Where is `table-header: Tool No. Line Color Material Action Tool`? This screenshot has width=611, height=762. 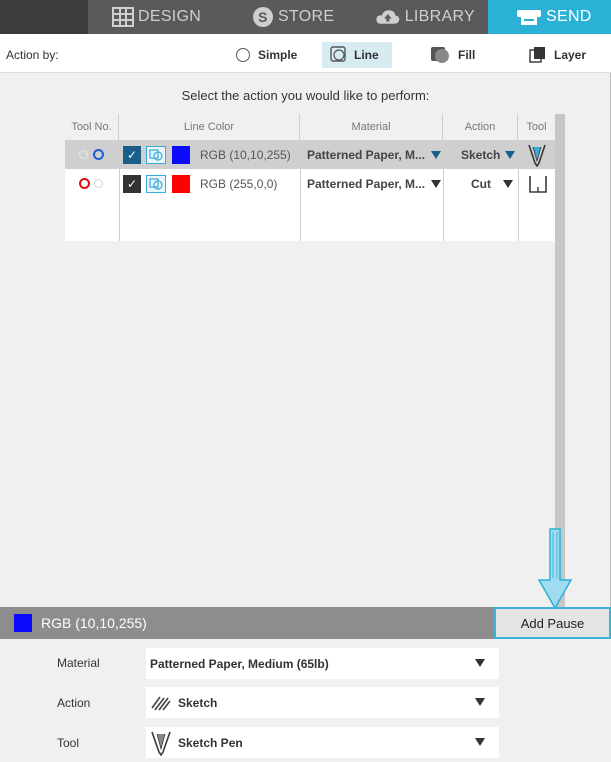
table-header: Tool No. Line Color Material Action Tool is located at coordinates (310, 127).